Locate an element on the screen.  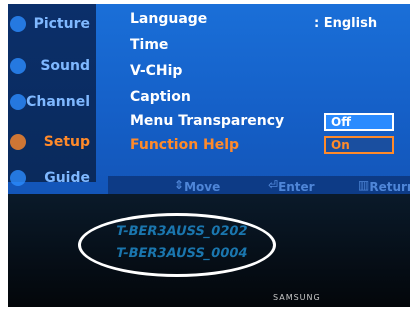
function-help-value-text: On is located at coordinates (340, 145).